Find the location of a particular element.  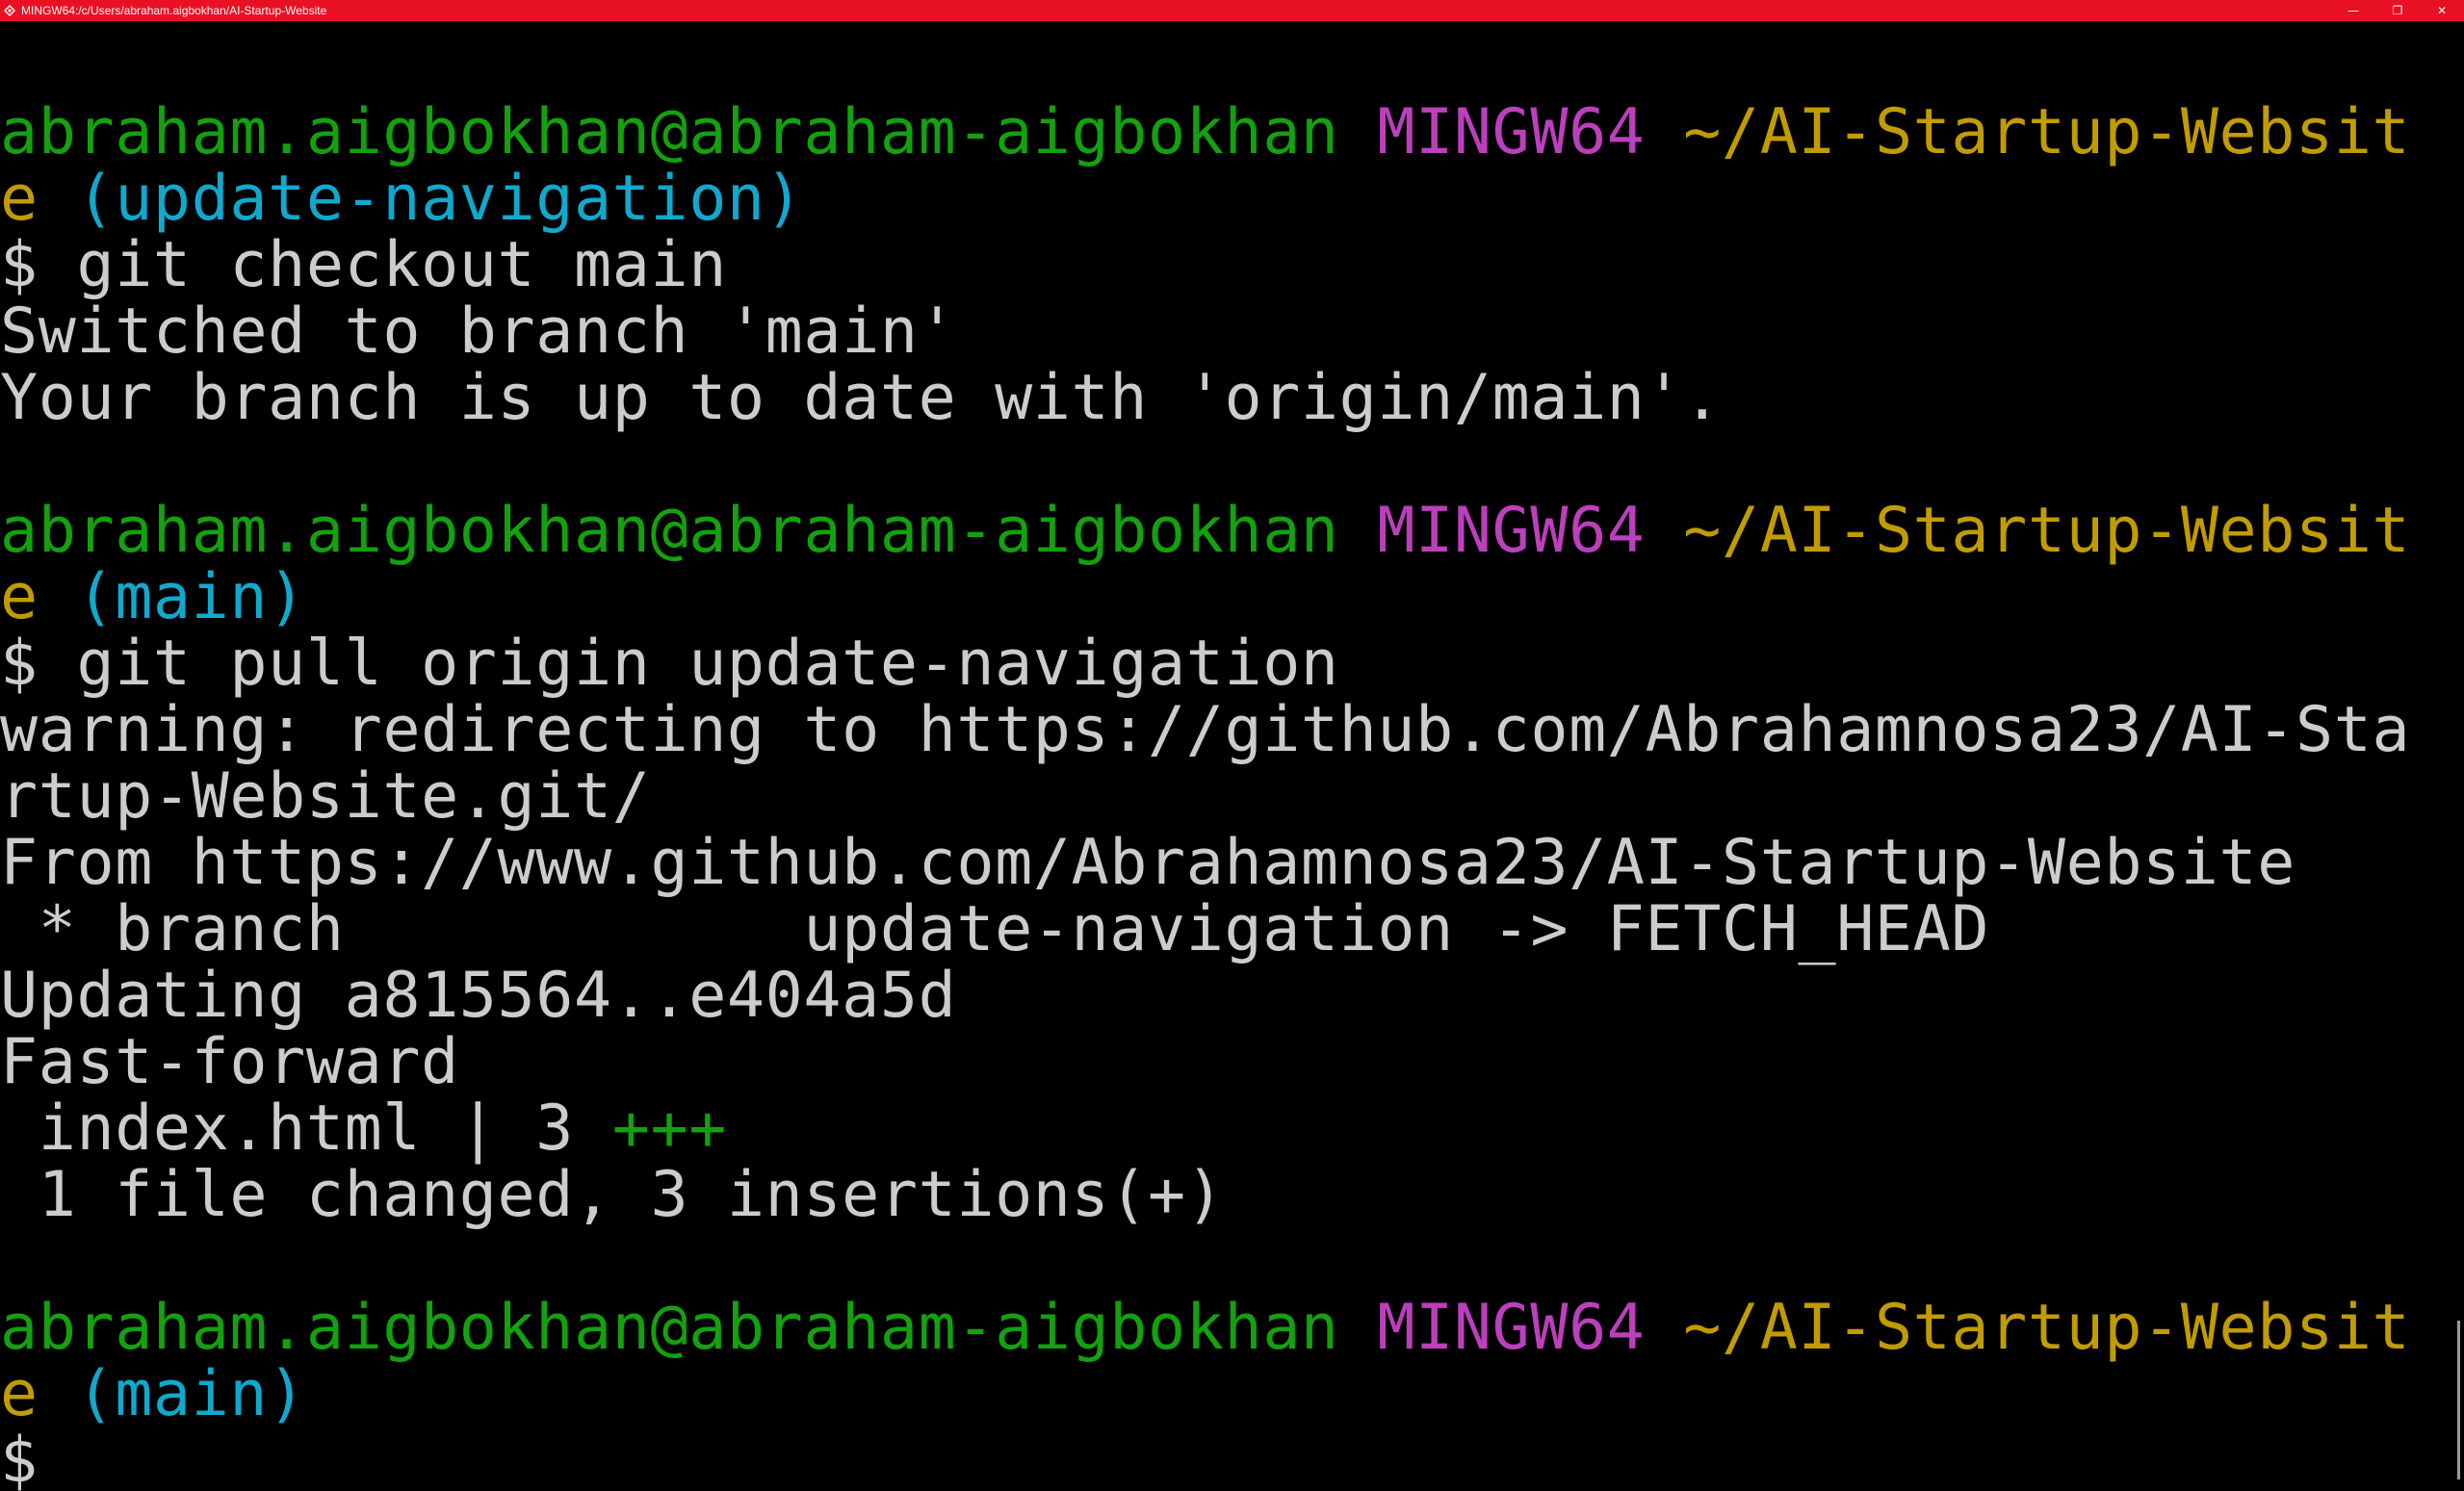

output-line: rtup-Website.git/ is located at coordinates (325, 796).